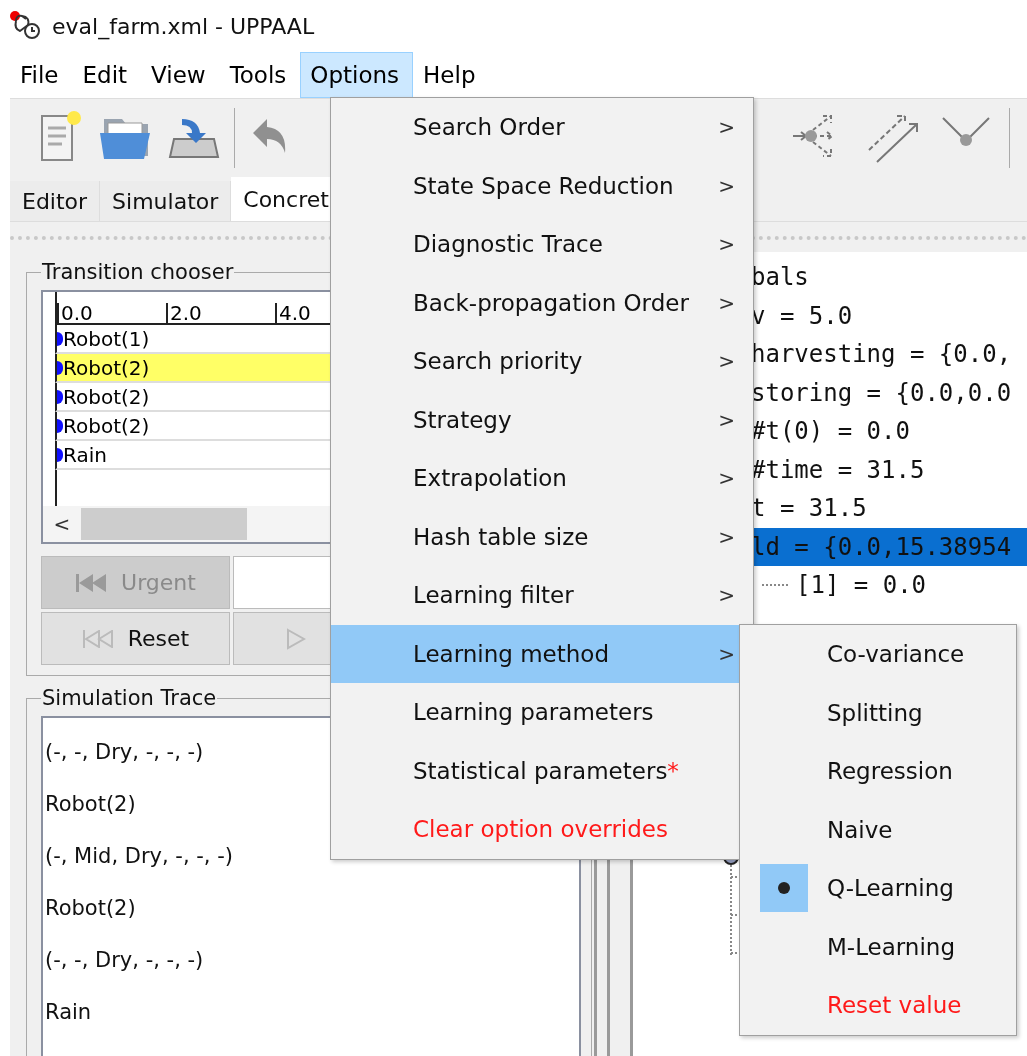 The height and width of the screenshot is (1056, 1027). Describe the element at coordinates (166, 201) in the screenshot. I see `tab: Simulator` at that location.